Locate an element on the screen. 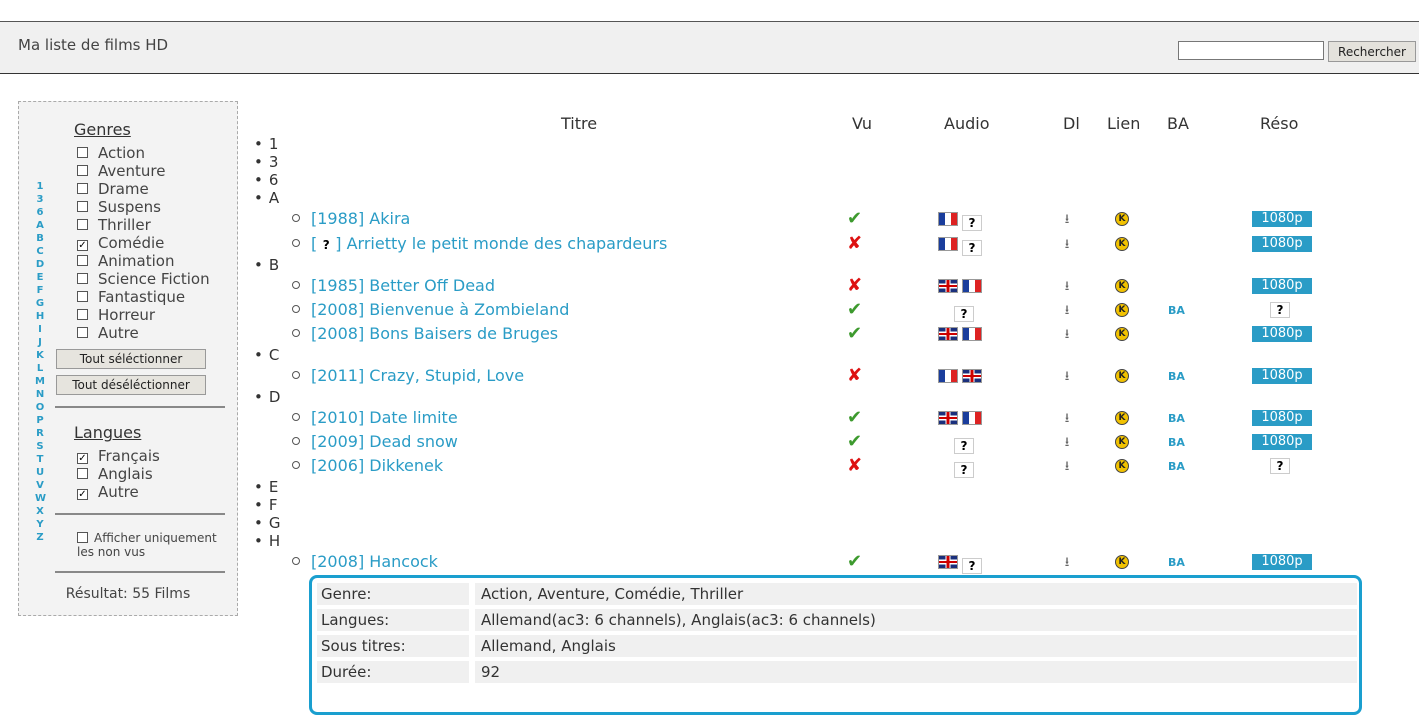  detail-label: Langues: is located at coordinates (393, 620).